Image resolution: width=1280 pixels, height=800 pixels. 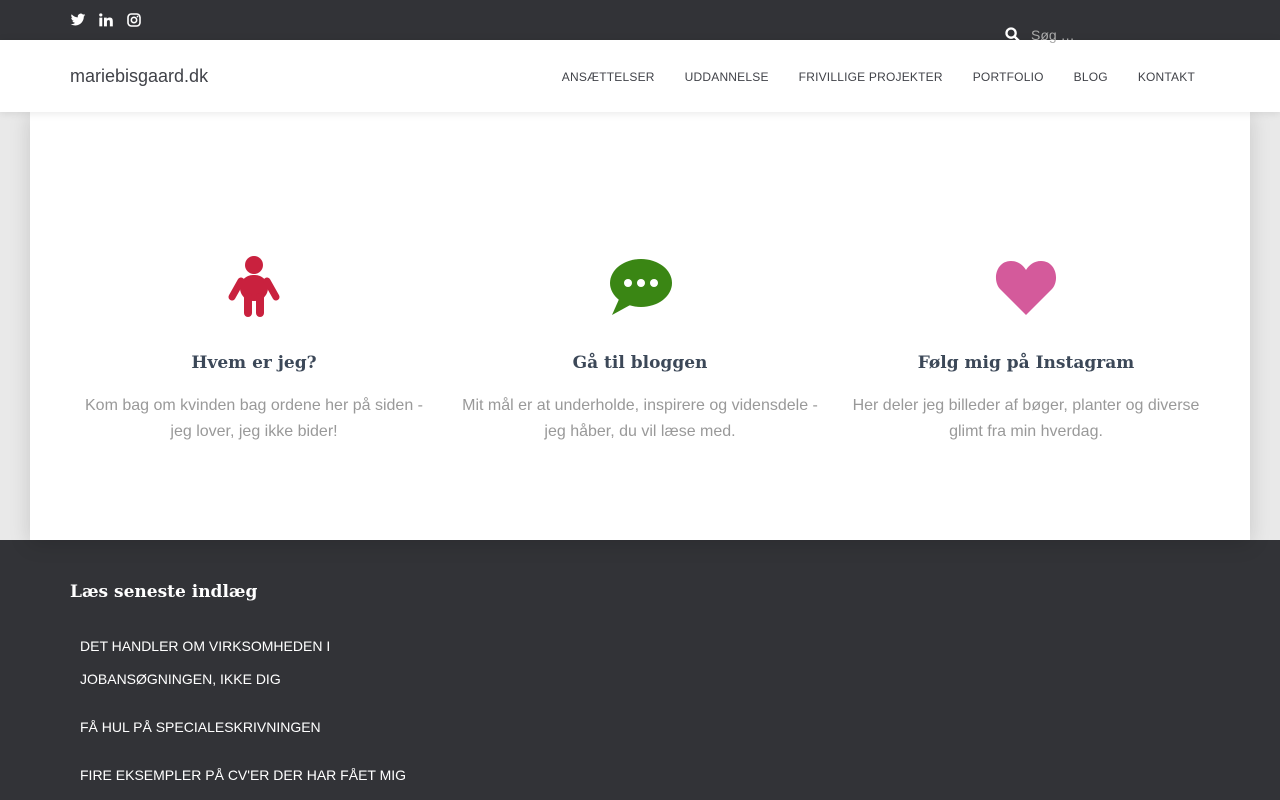 I want to click on child-icon, so click(x=254, y=287).